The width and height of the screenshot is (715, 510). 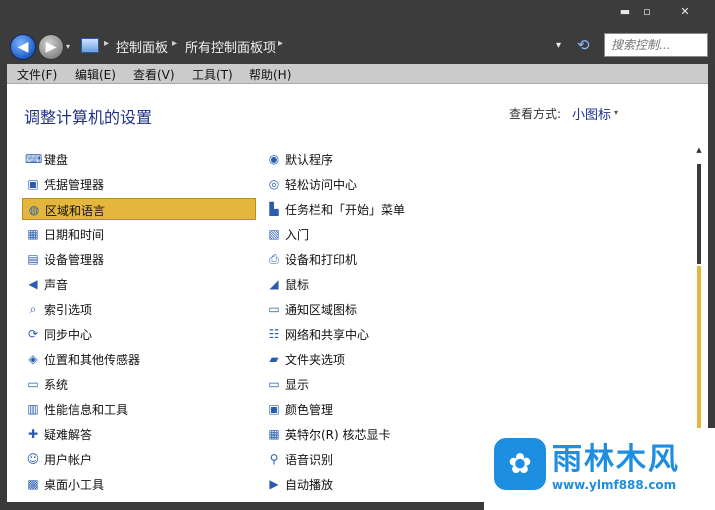 What do you see at coordinates (380, 309) in the screenshot?
I see `control-panel-item: ▭ 通知区域图标` at bounding box center [380, 309].